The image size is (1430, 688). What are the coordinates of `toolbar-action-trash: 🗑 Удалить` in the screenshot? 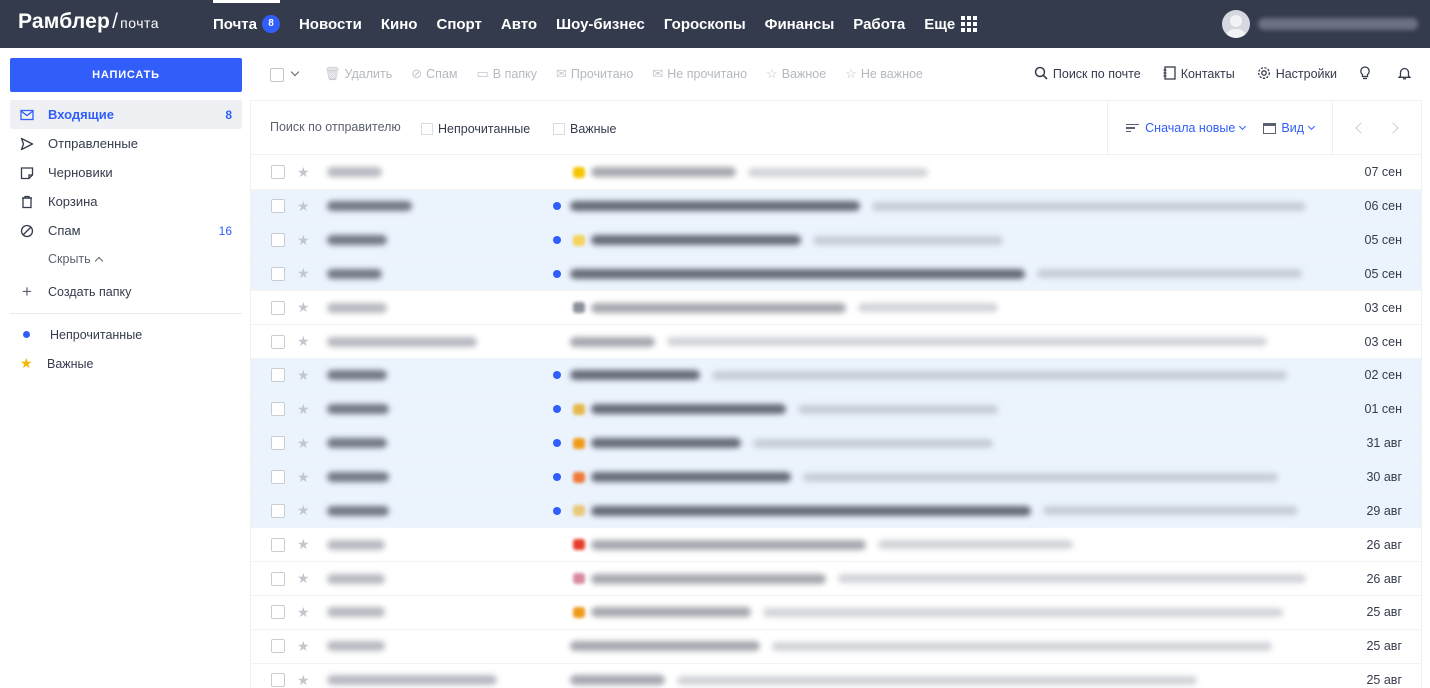 It's located at (358, 74).